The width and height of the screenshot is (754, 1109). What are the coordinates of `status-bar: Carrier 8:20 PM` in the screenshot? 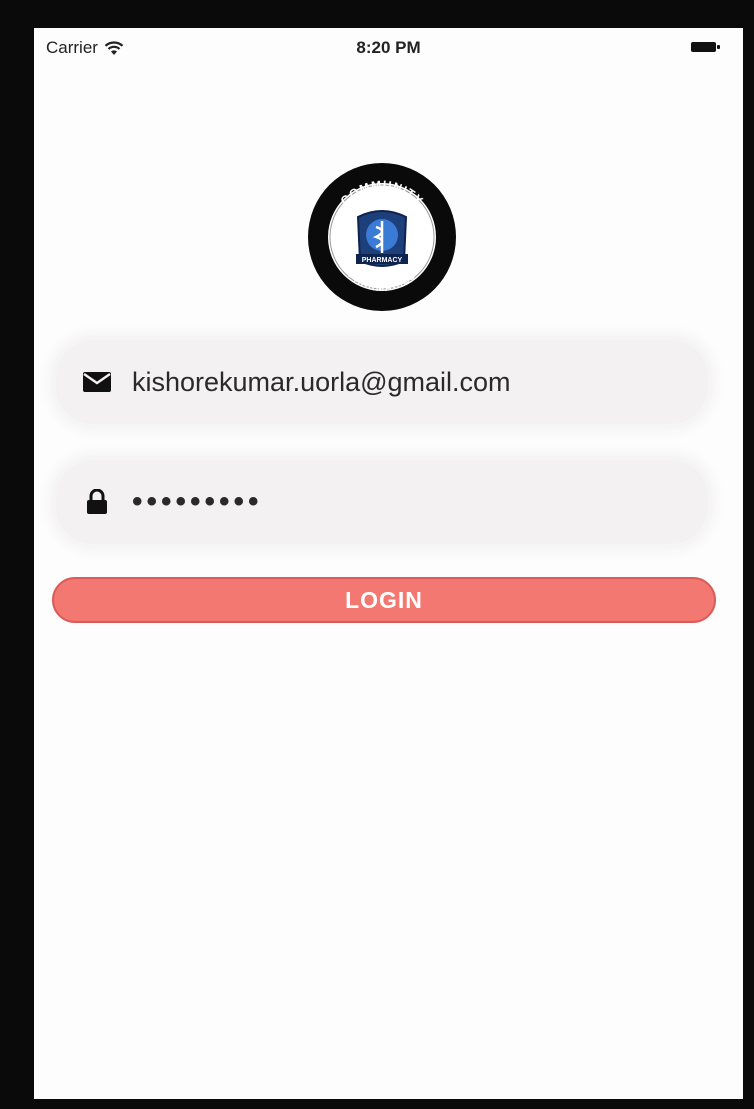 It's located at (388, 48).